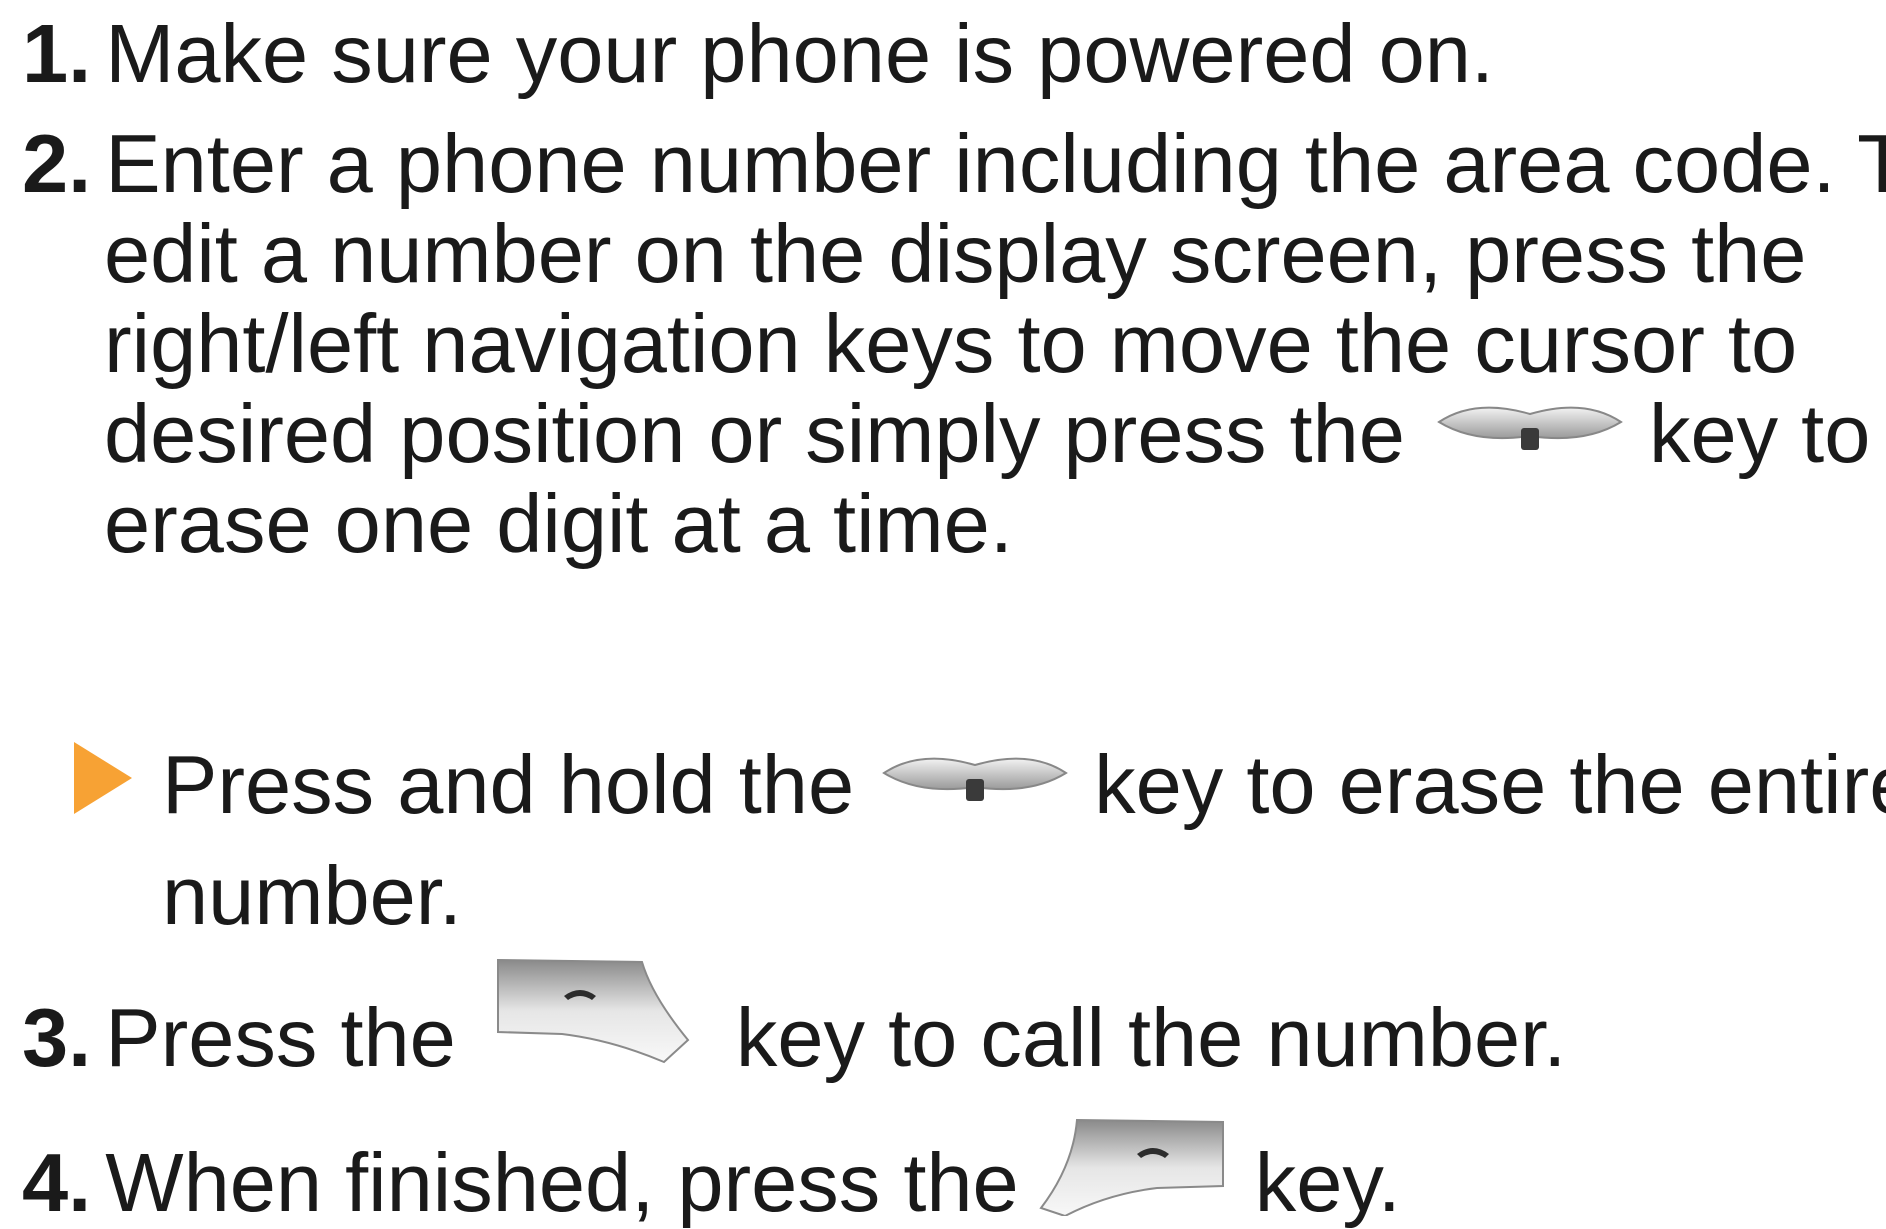  I want to click on step-4: 4. When finished, press the key., so click(711, 1173).